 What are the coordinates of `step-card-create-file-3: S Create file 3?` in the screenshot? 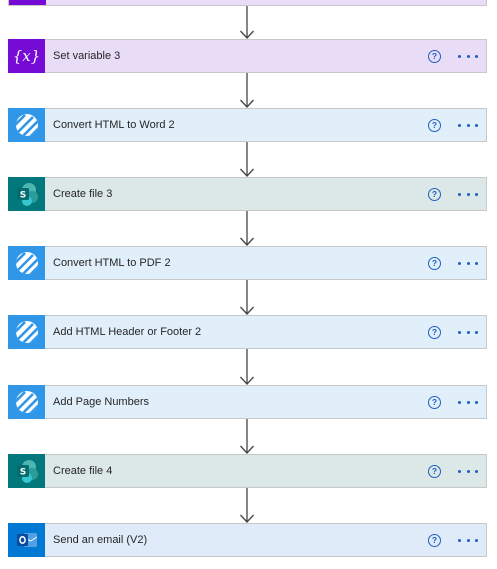 It's located at (247, 193).